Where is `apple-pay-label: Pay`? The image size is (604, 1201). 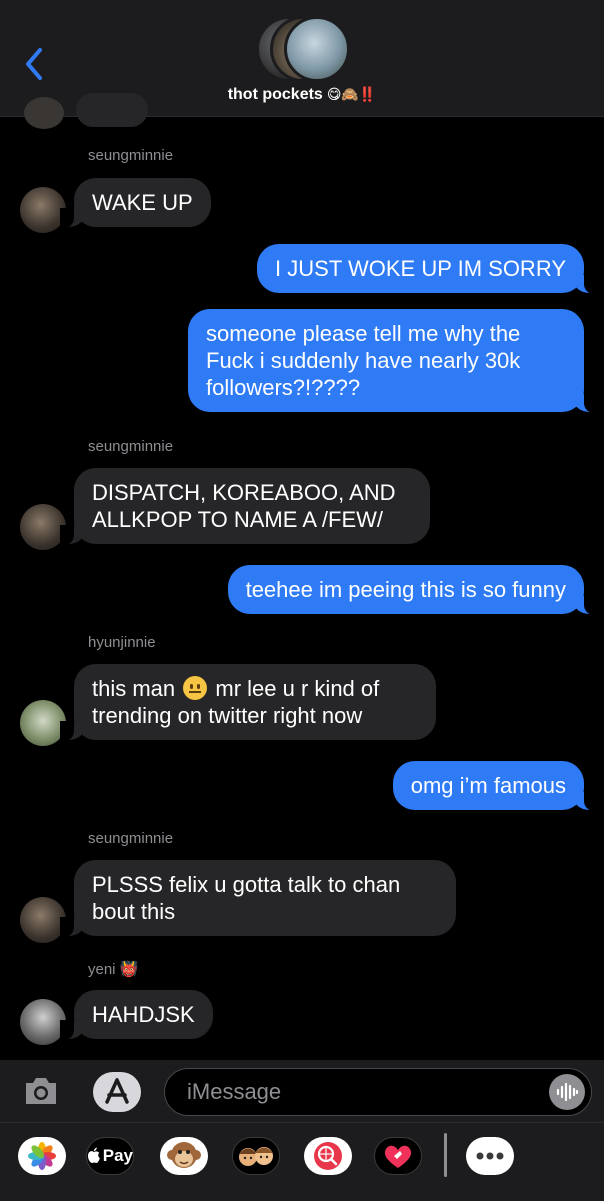 apple-pay-label: Pay is located at coordinates (117, 1155).